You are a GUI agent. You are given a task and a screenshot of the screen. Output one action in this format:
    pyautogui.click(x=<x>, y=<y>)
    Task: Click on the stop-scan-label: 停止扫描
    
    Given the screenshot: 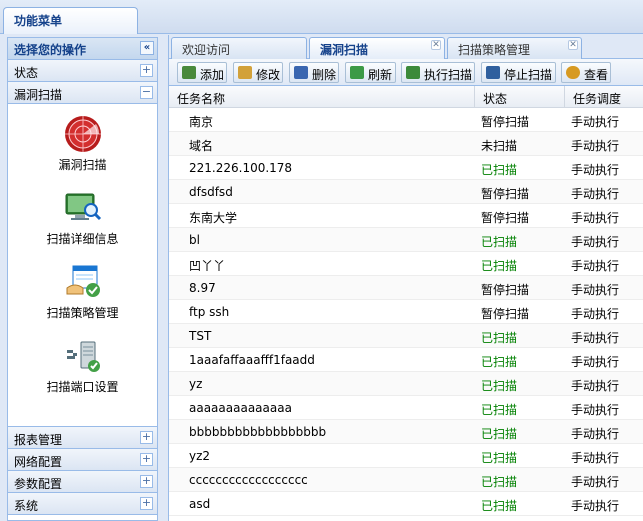 What is the action you would take?
    pyautogui.click(x=528, y=75)
    